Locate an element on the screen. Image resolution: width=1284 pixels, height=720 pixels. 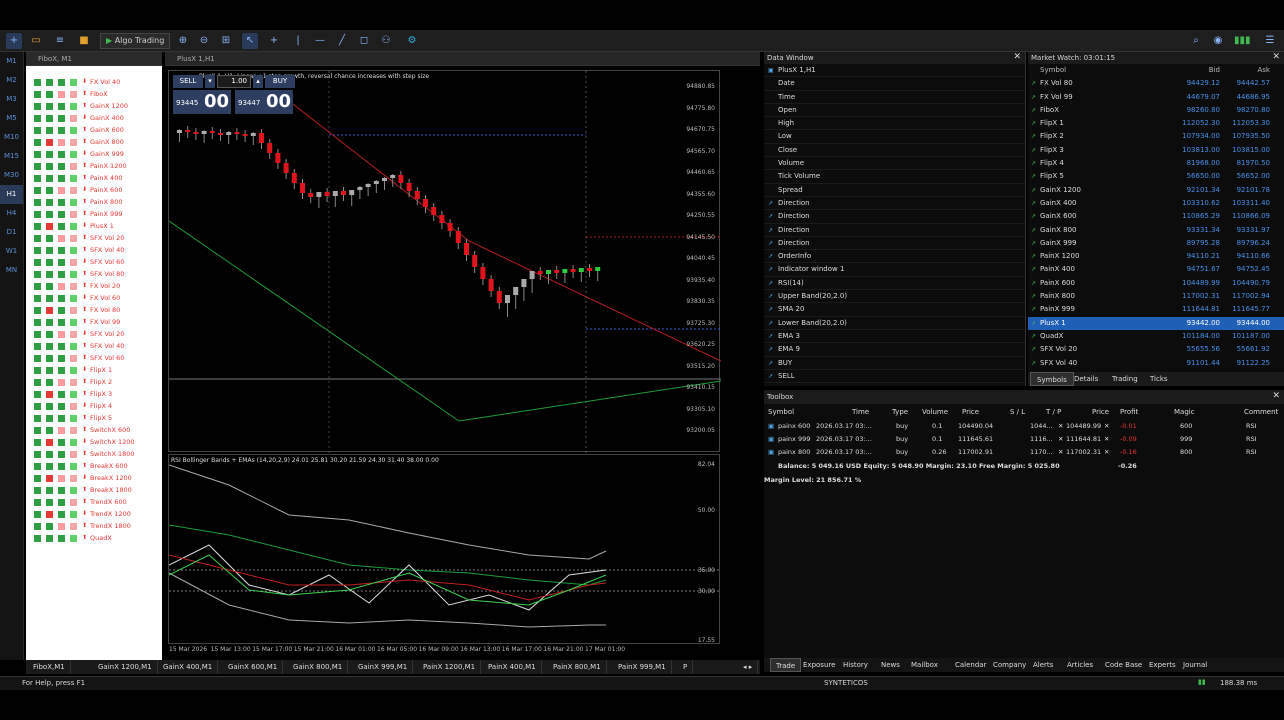
asset-row: ⬆ GainX 1200 is located at coordinates (94, 106).